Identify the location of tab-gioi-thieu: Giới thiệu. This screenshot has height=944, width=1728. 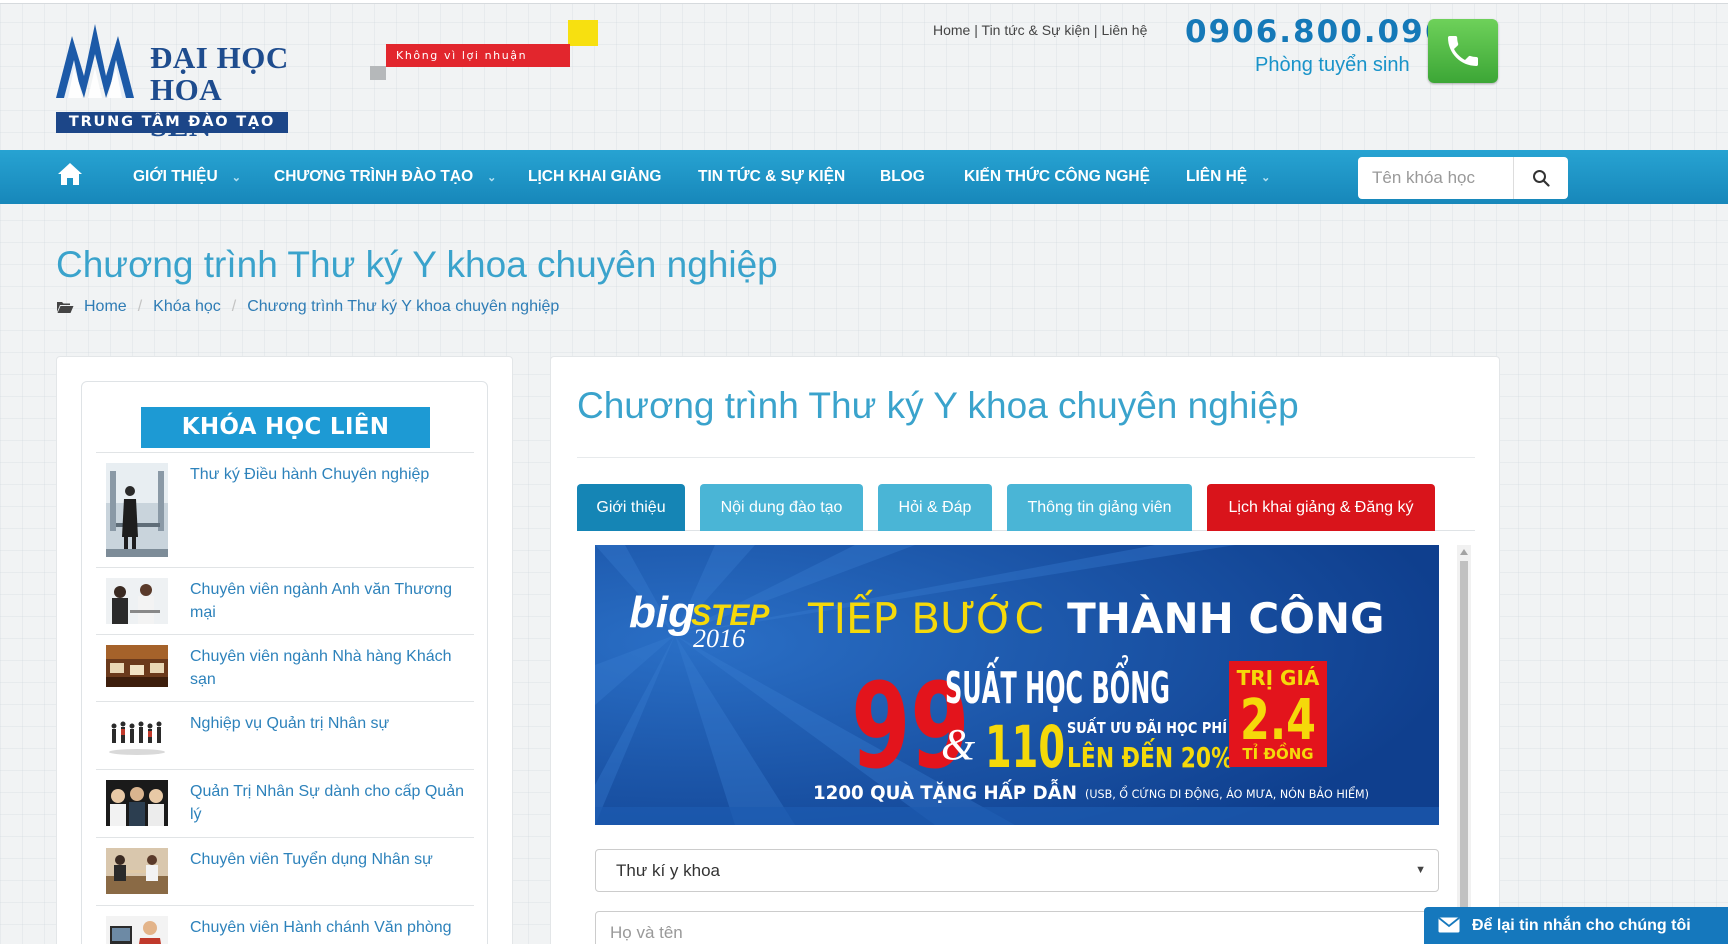
(631, 507).